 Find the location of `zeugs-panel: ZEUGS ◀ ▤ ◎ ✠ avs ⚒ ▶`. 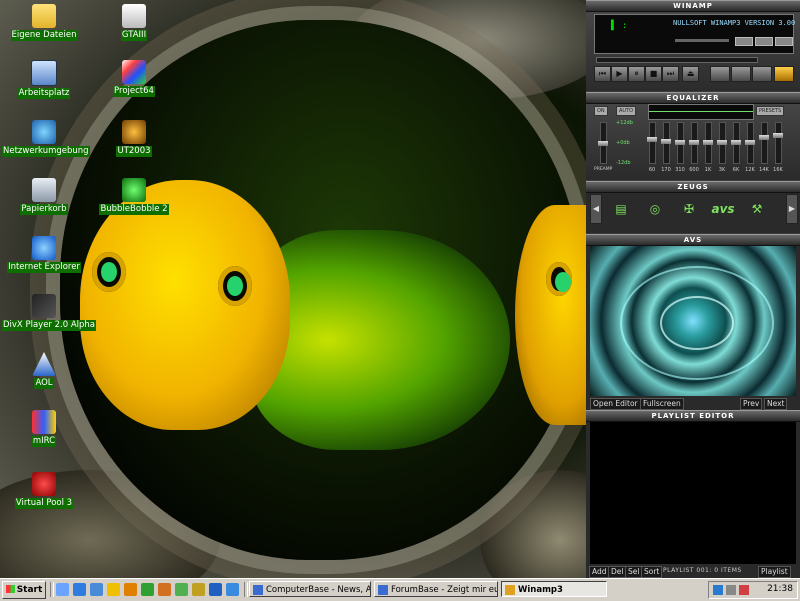

zeugs-panel: ZEUGS ◀ ▤ ◎ ✠ avs ⚒ ▶ is located at coordinates (693, 207).